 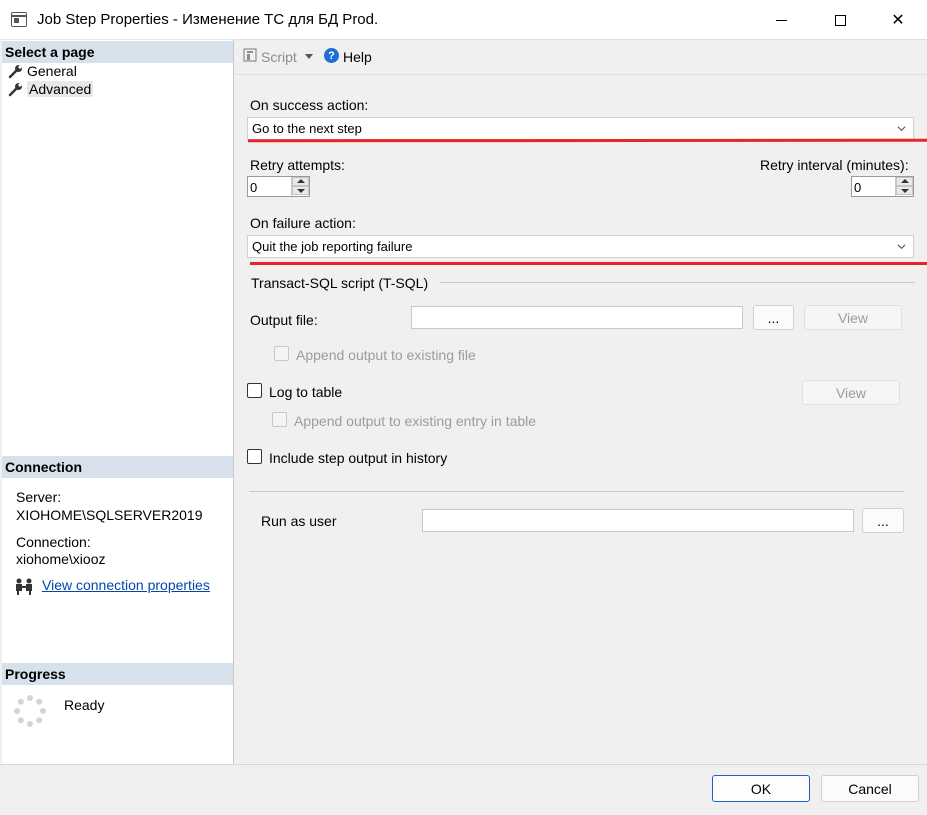 What do you see at coordinates (415, 421) in the screenshot?
I see `append-entry-label: Append output to existing entry in table` at bounding box center [415, 421].